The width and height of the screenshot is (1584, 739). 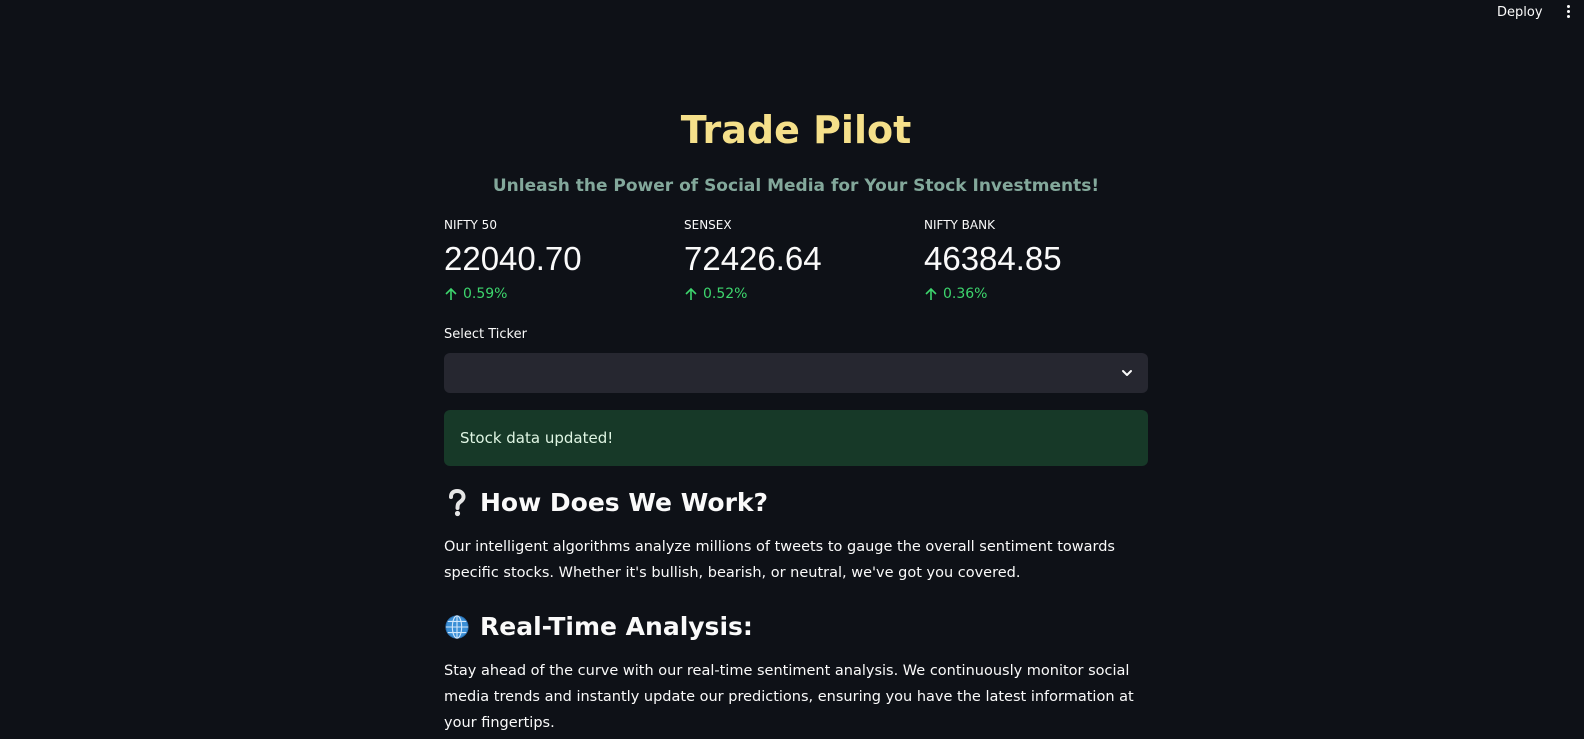 I want to click on more-options-icon, so click(x=1568, y=13).